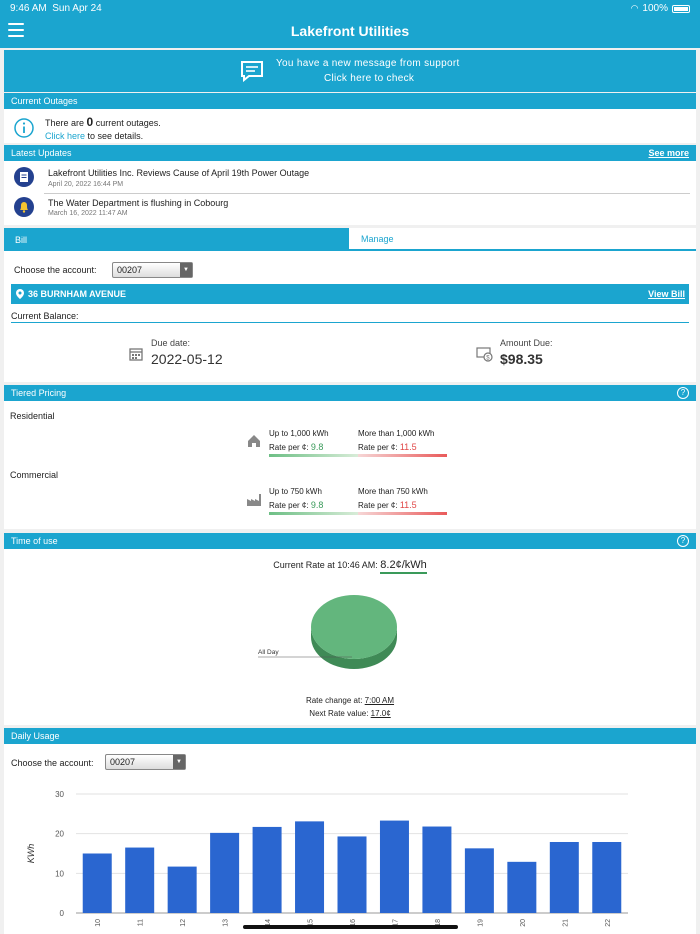 The height and width of the screenshot is (934, 700). What do you see at coordinates (88, 213) in the screenshot?
I see `update-date: March 16, 2022 11:47 AM` at bounding box center [88, 213].